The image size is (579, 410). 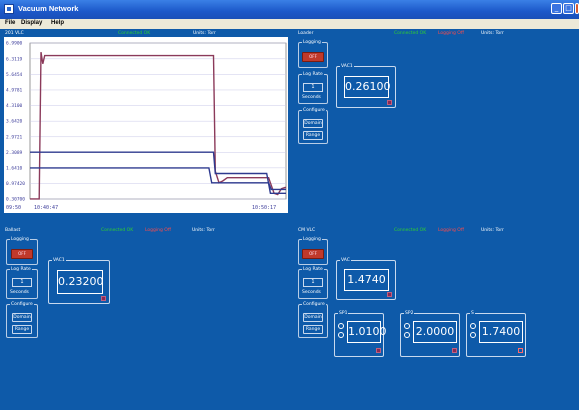 I want to click on cm-lograte-group: Log Rate 1 Seconds, so click(x=313, y=283).